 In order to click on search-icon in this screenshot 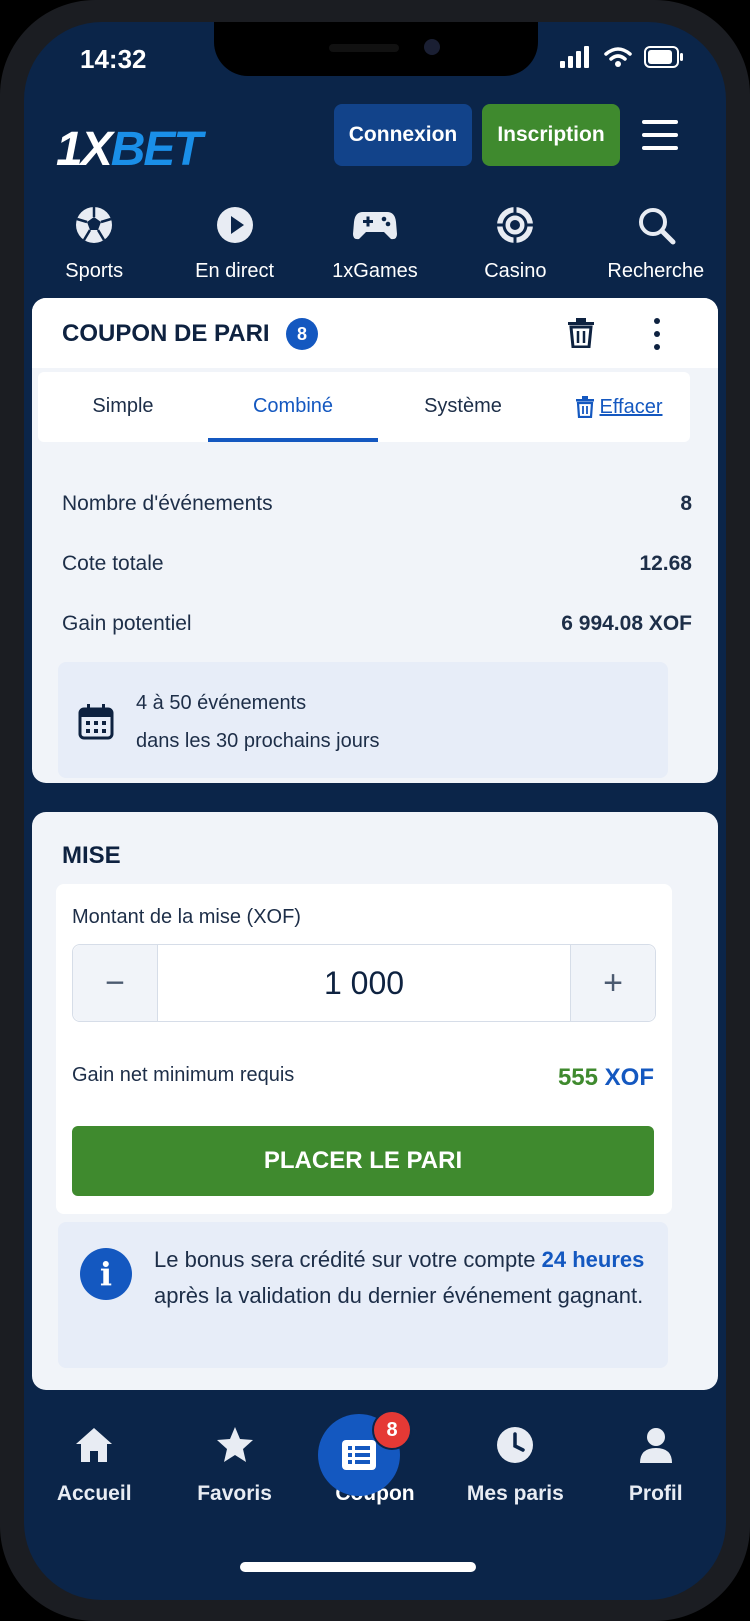, I will do `click(657, 226)`.